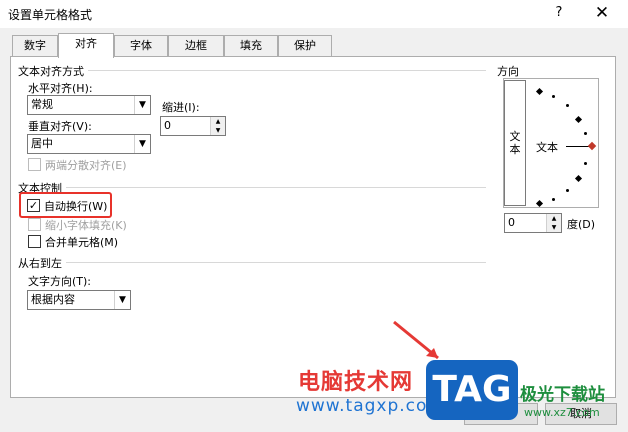  Describe the element at coordinates (562, 395) in the screenshot. I see `watermark-side-text: 极光下载站` at that location.